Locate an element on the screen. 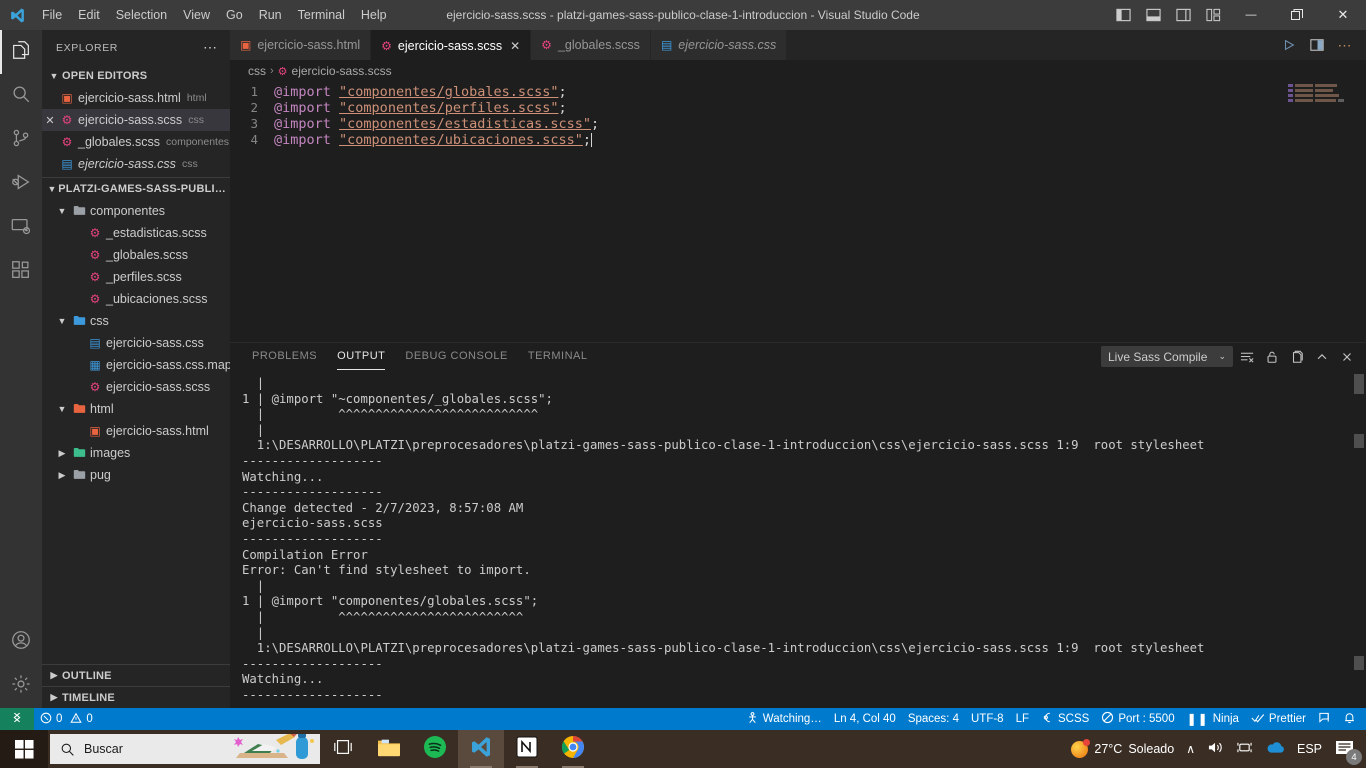 The image size is (1366, 768). taskbar-google-chrome is located at coordinates (573, 749).